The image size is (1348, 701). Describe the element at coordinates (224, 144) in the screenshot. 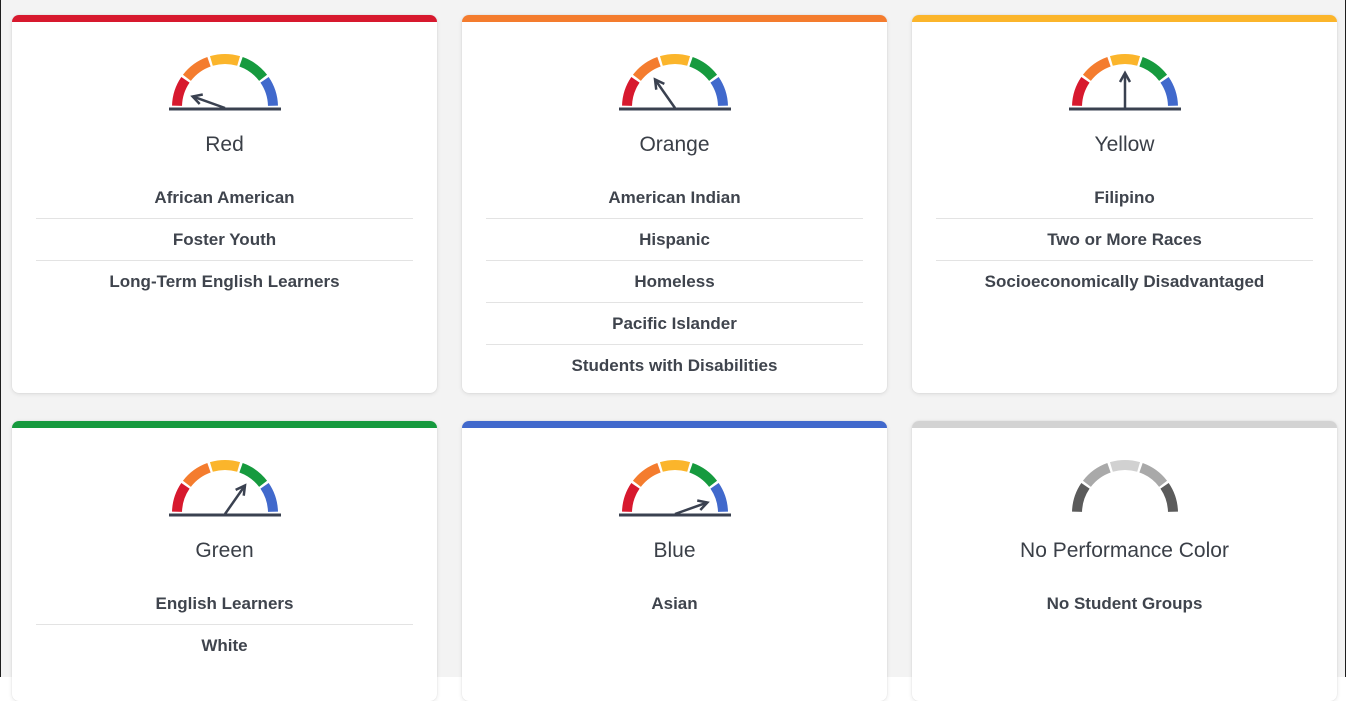

I see `card-title: Red` at that location.